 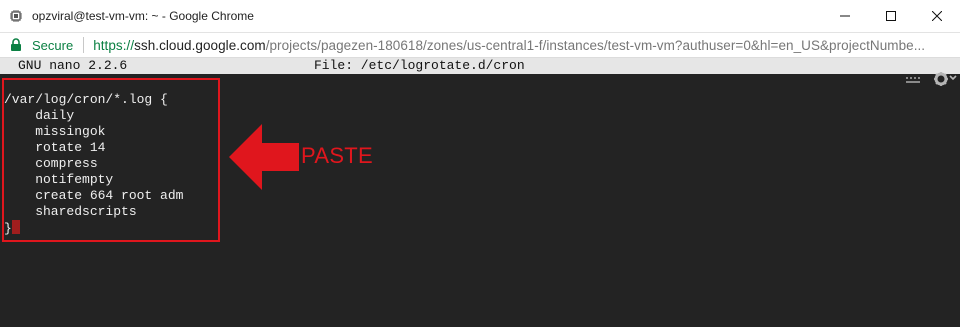 I want to click on lock-icon, so click(x=17, y=45).